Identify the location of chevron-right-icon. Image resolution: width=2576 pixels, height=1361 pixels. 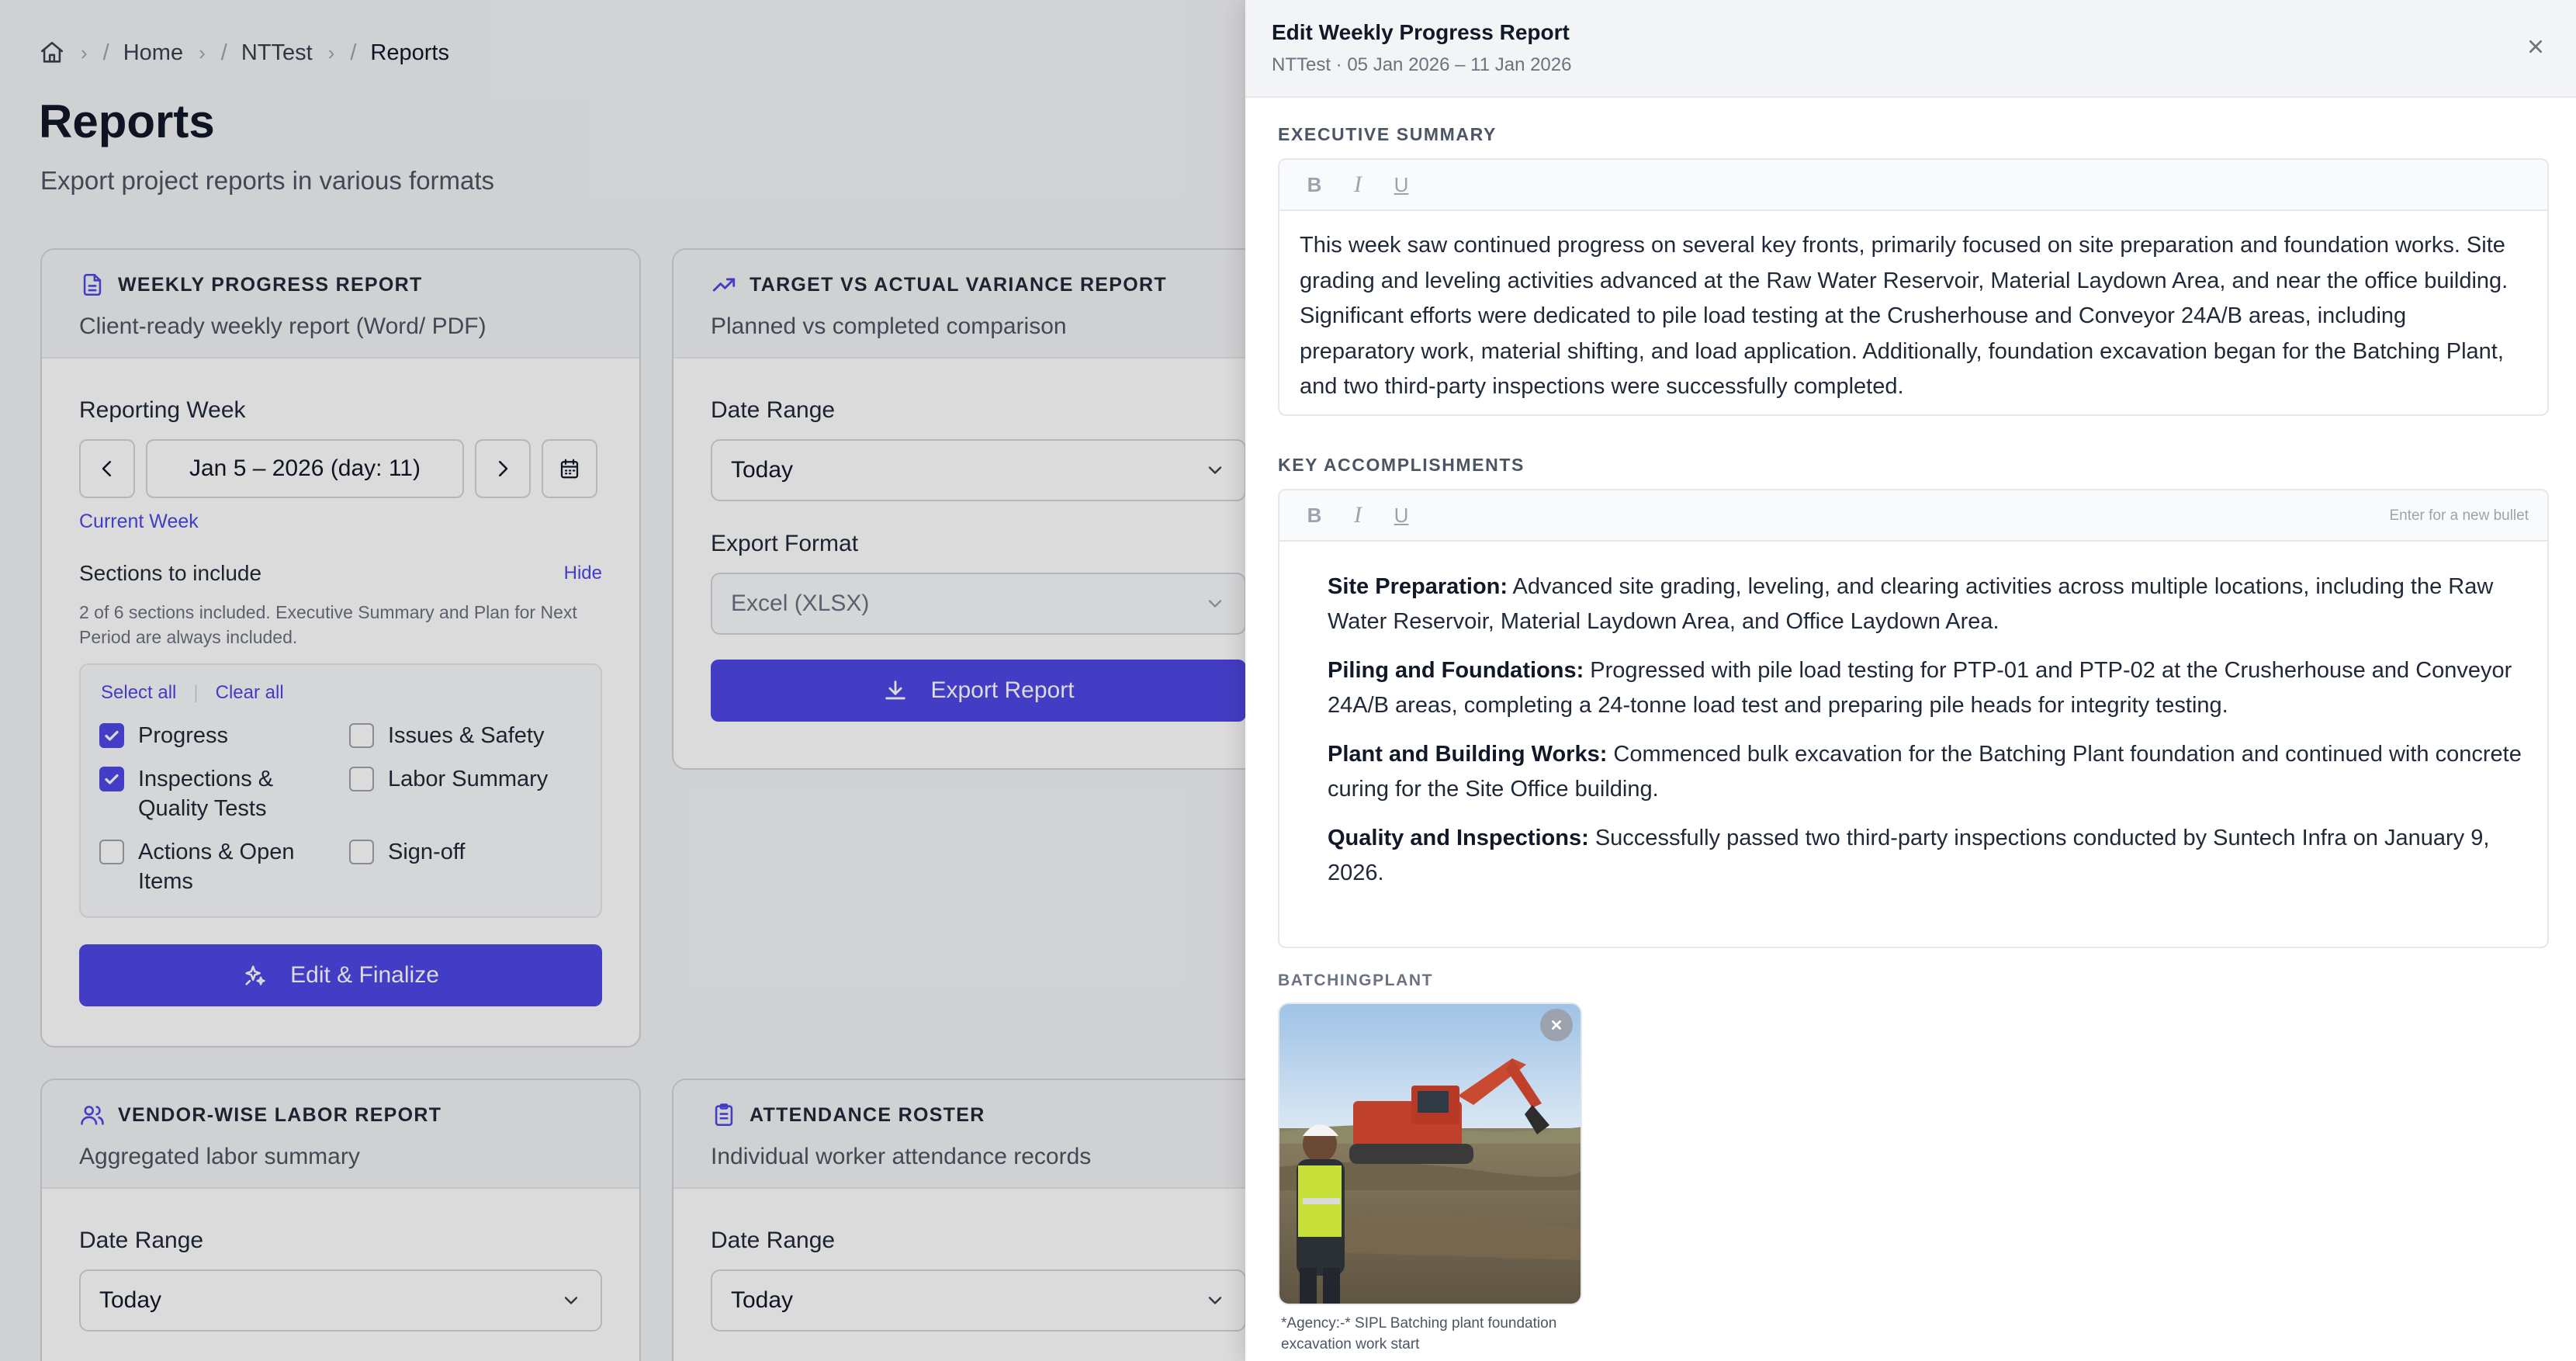
(503, 468).